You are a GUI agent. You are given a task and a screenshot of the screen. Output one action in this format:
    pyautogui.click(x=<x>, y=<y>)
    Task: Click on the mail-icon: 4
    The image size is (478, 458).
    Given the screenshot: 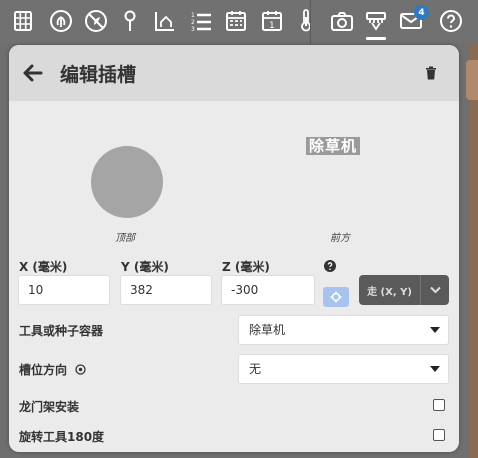 What is the action you would take?
    pyautogui.click(x=413, y=19)
    